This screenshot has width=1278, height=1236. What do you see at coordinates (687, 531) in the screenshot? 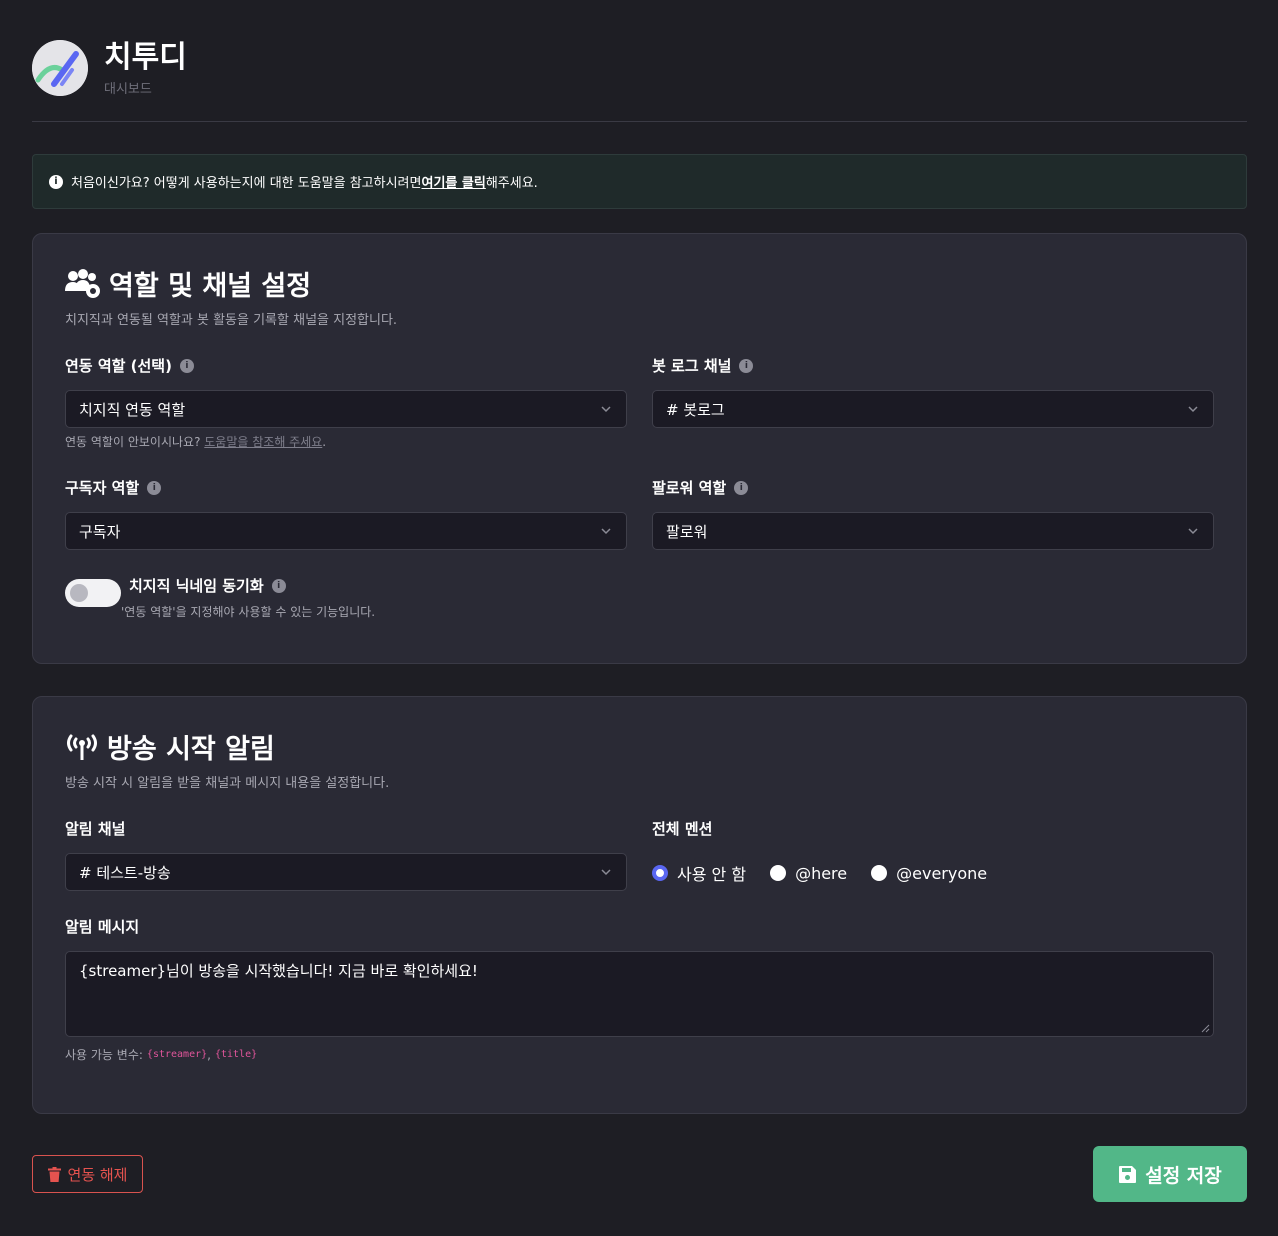
I see `follower-role-value: 팔로워` at bounding box center [687, 531].